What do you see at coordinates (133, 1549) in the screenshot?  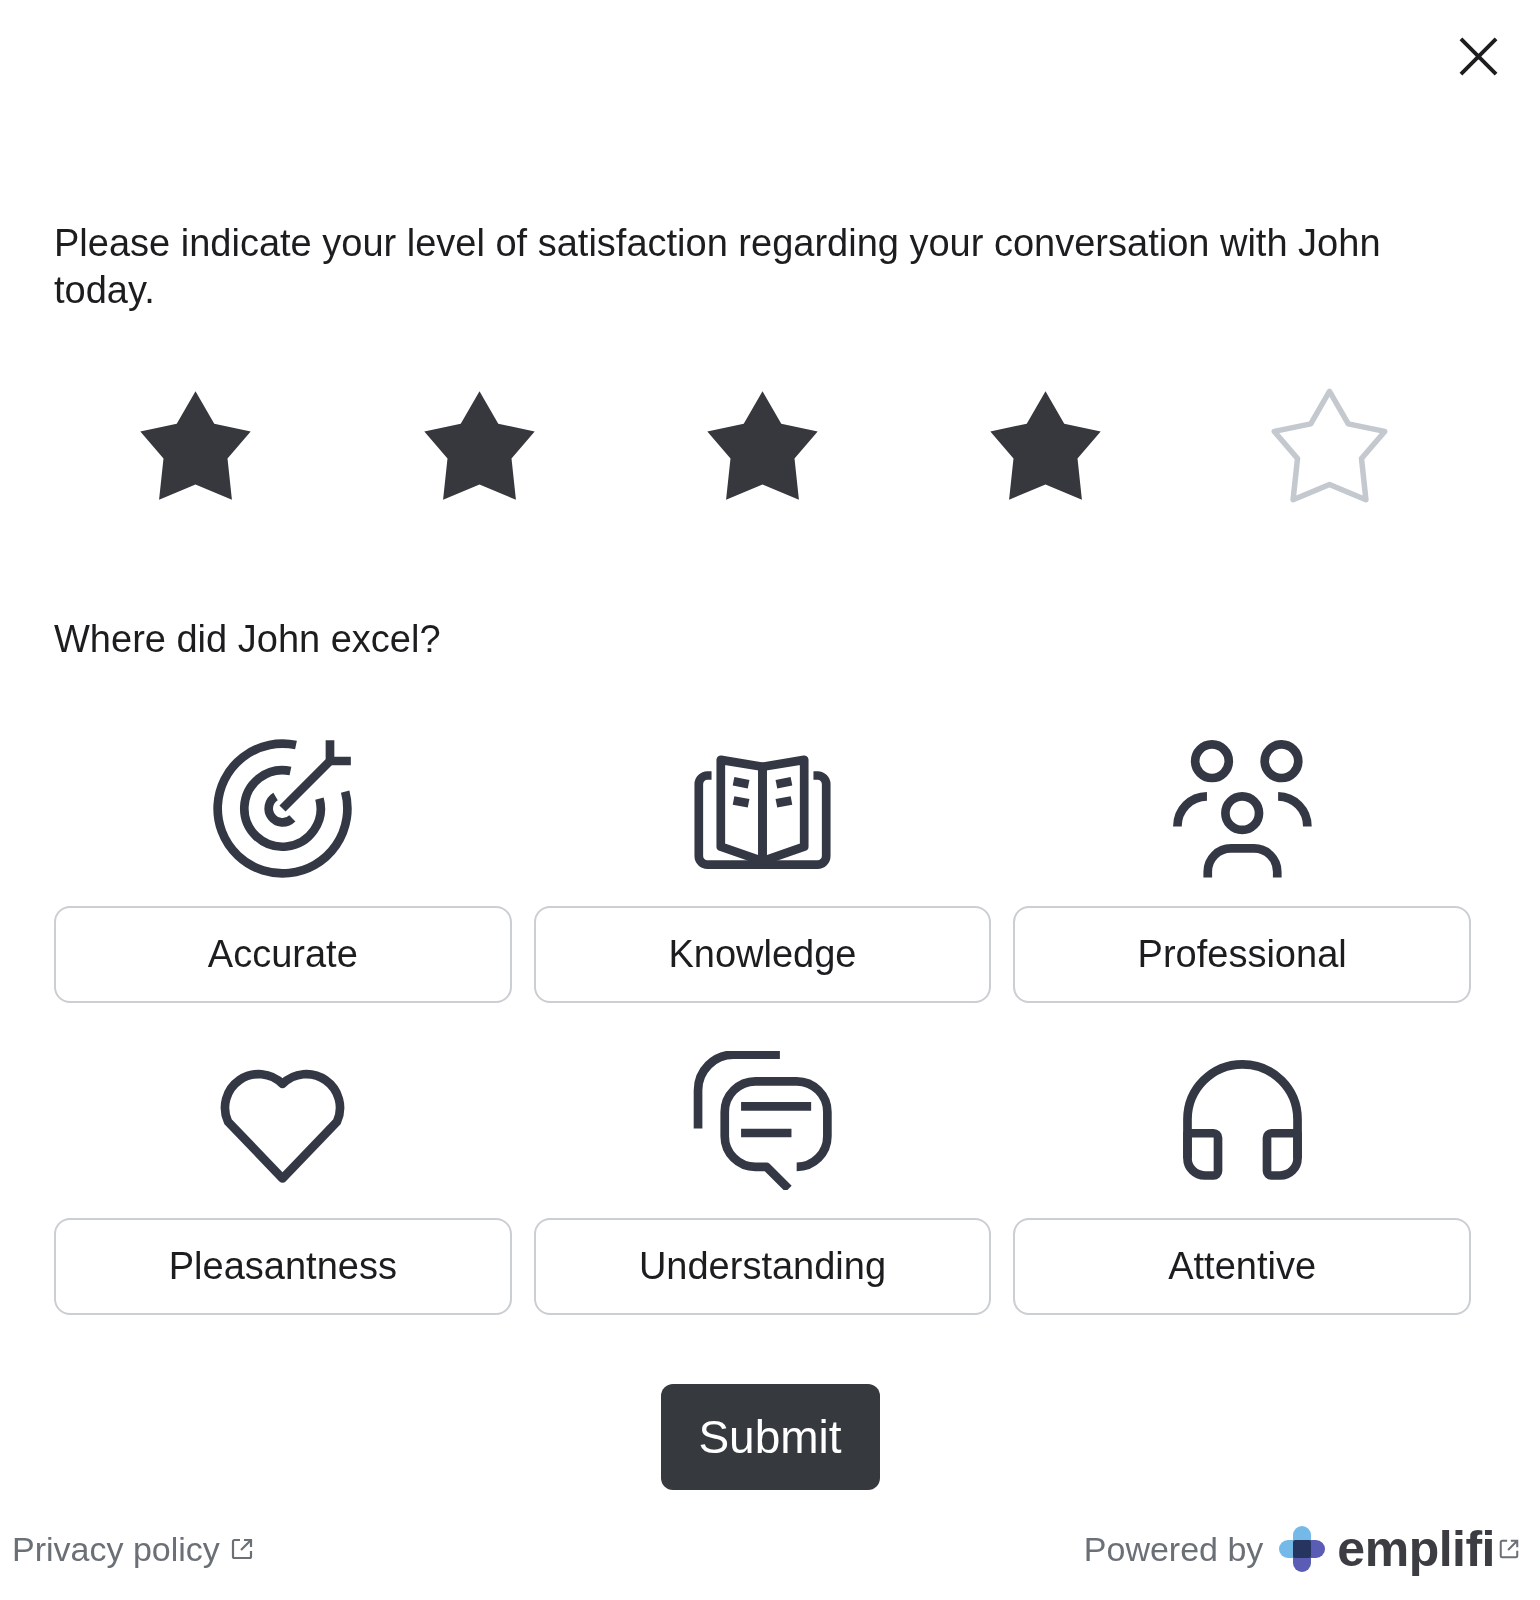 I see `privacy-policy-link: Privacy policy` at bounding box center [133, 1549].